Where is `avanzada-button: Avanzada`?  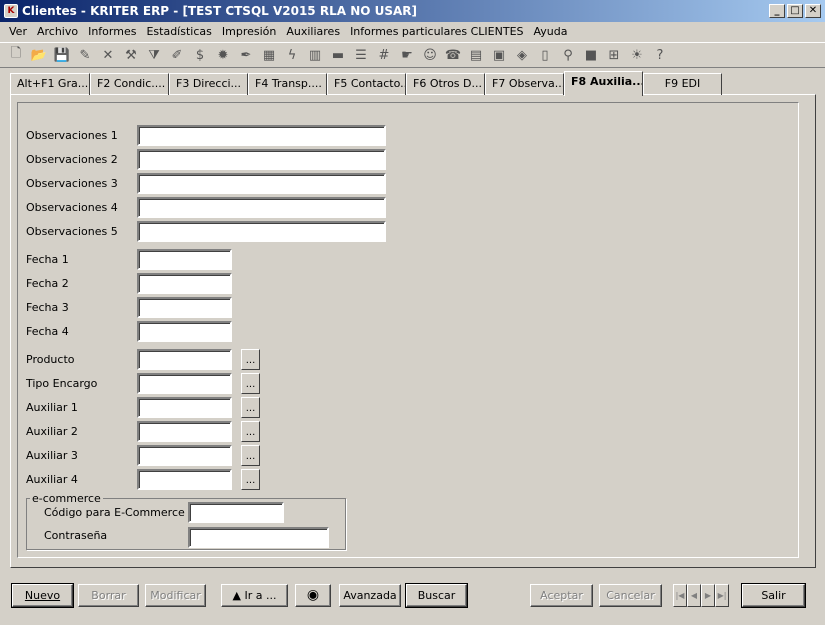 avanzada-button: Avanzada is located at coordinates (370, 595).